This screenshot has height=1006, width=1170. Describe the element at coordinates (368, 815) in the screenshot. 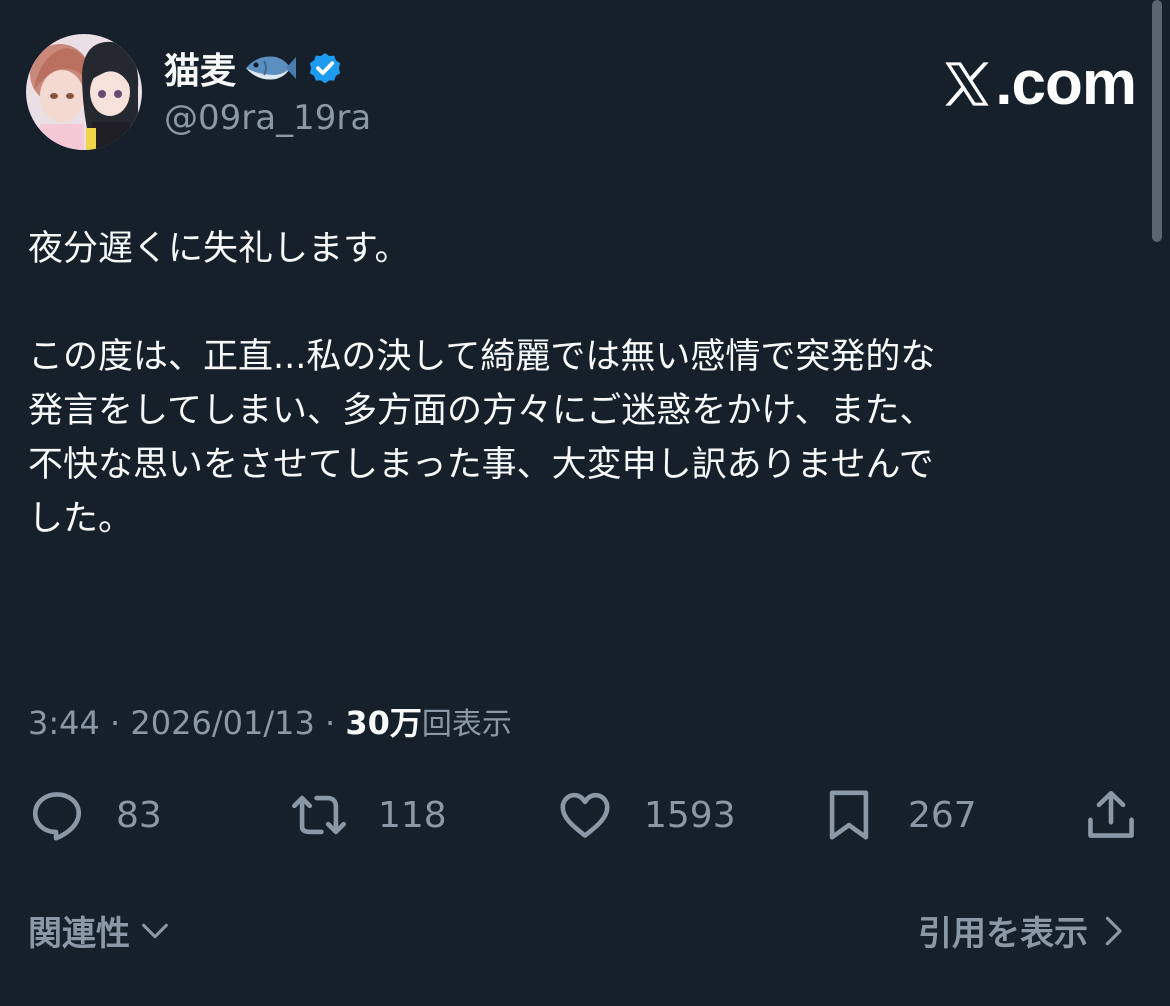

I see `repost-button: 118` at that location.